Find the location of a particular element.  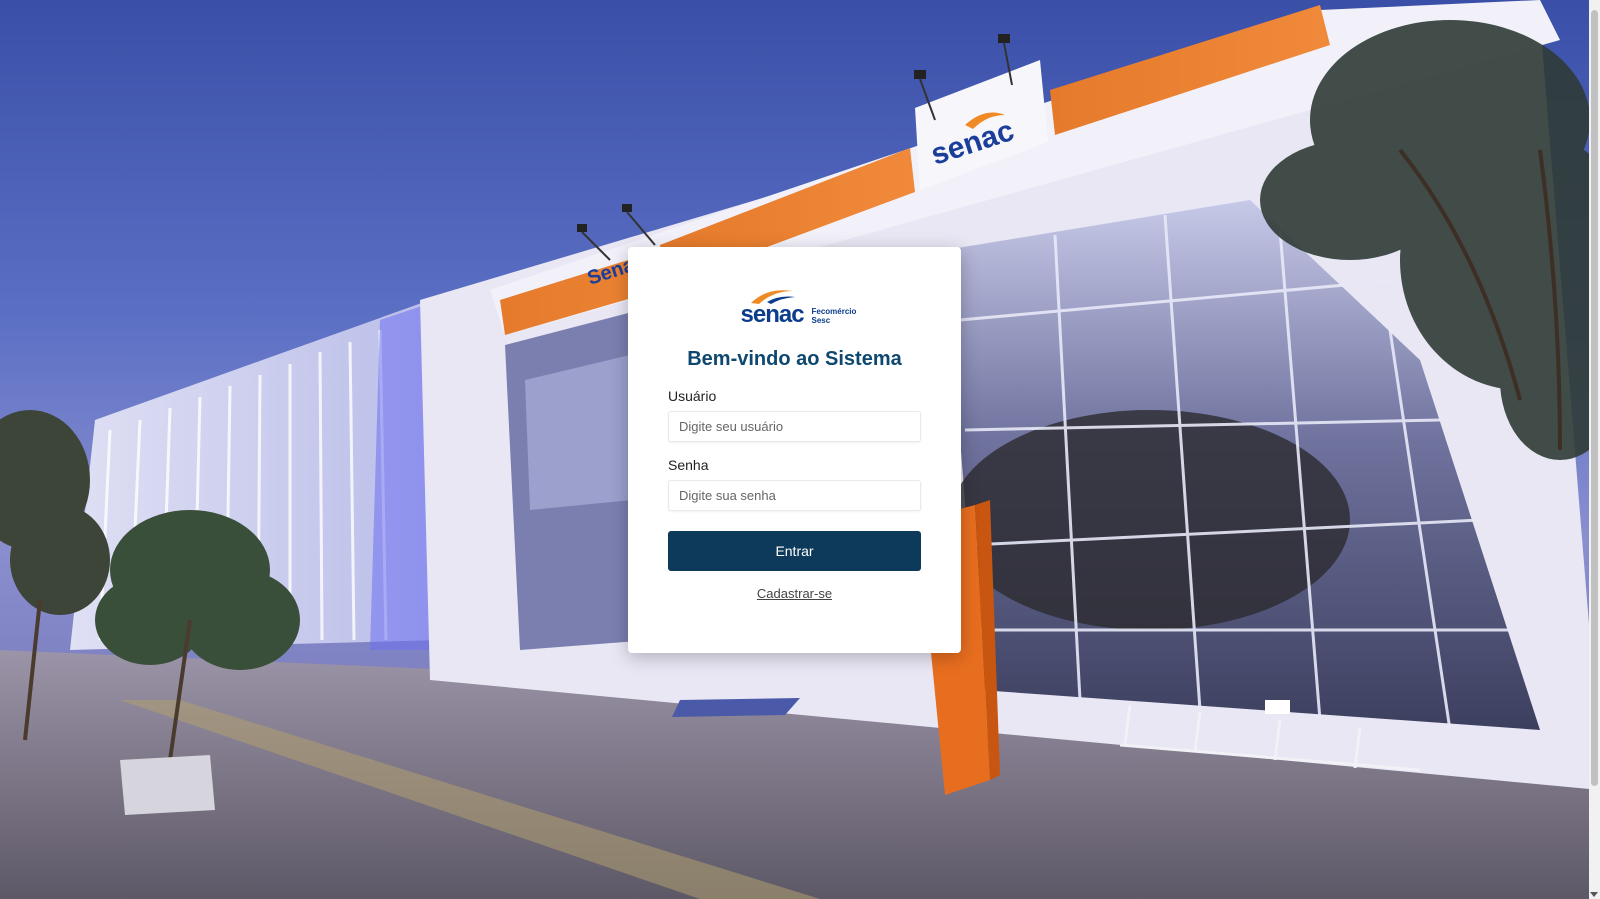

password-input is located at coordinates (794, 495).